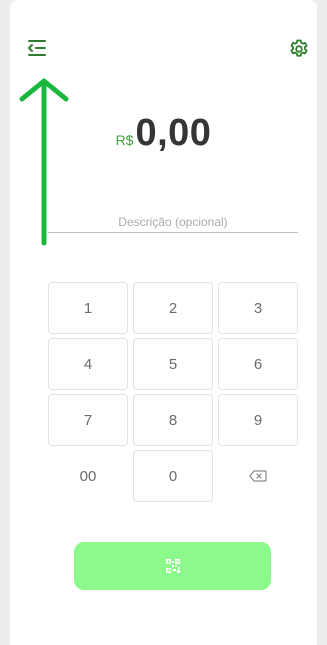 The width and height of the screenshot is (327, 645). I want to click on key-5: 5, so click(173, 364).